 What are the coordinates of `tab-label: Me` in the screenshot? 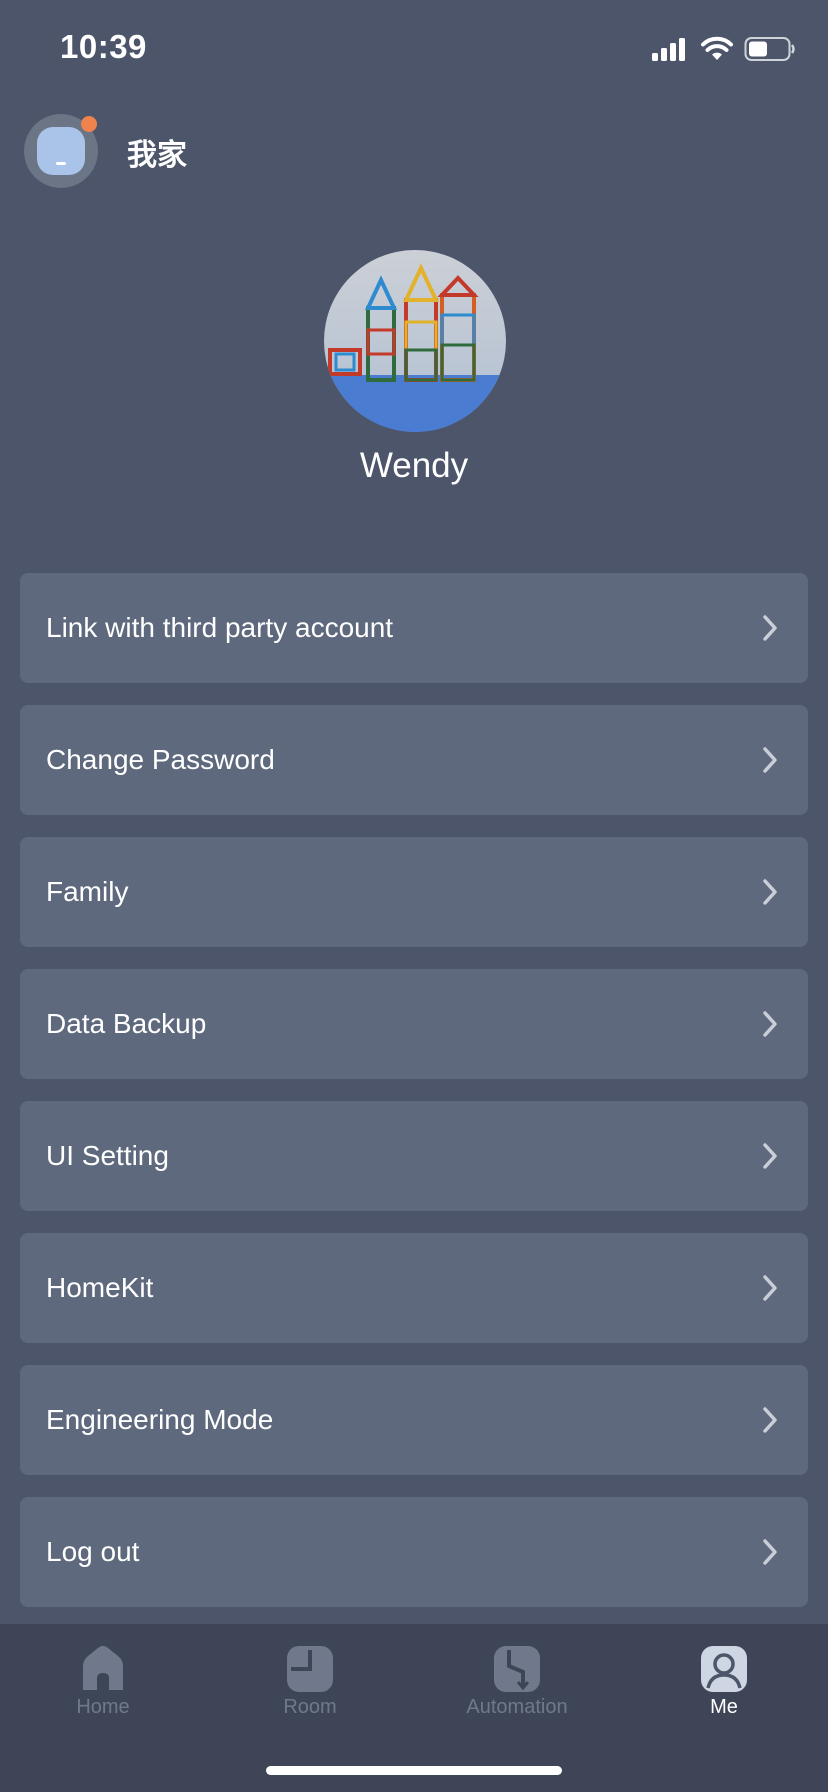 It's located at (724, 1707).